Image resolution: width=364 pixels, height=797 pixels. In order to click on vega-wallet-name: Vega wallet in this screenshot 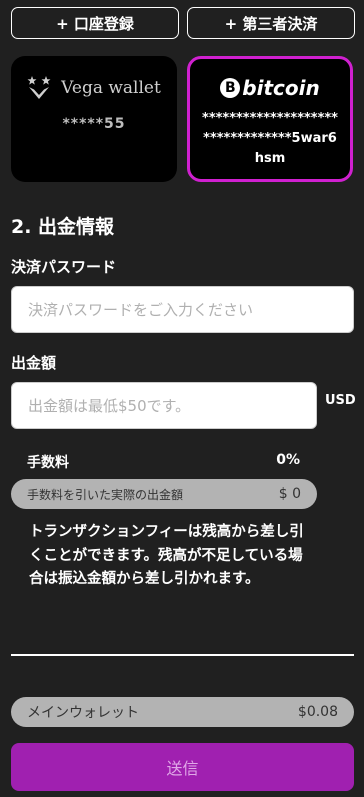, I will do `click(111, 88)`.